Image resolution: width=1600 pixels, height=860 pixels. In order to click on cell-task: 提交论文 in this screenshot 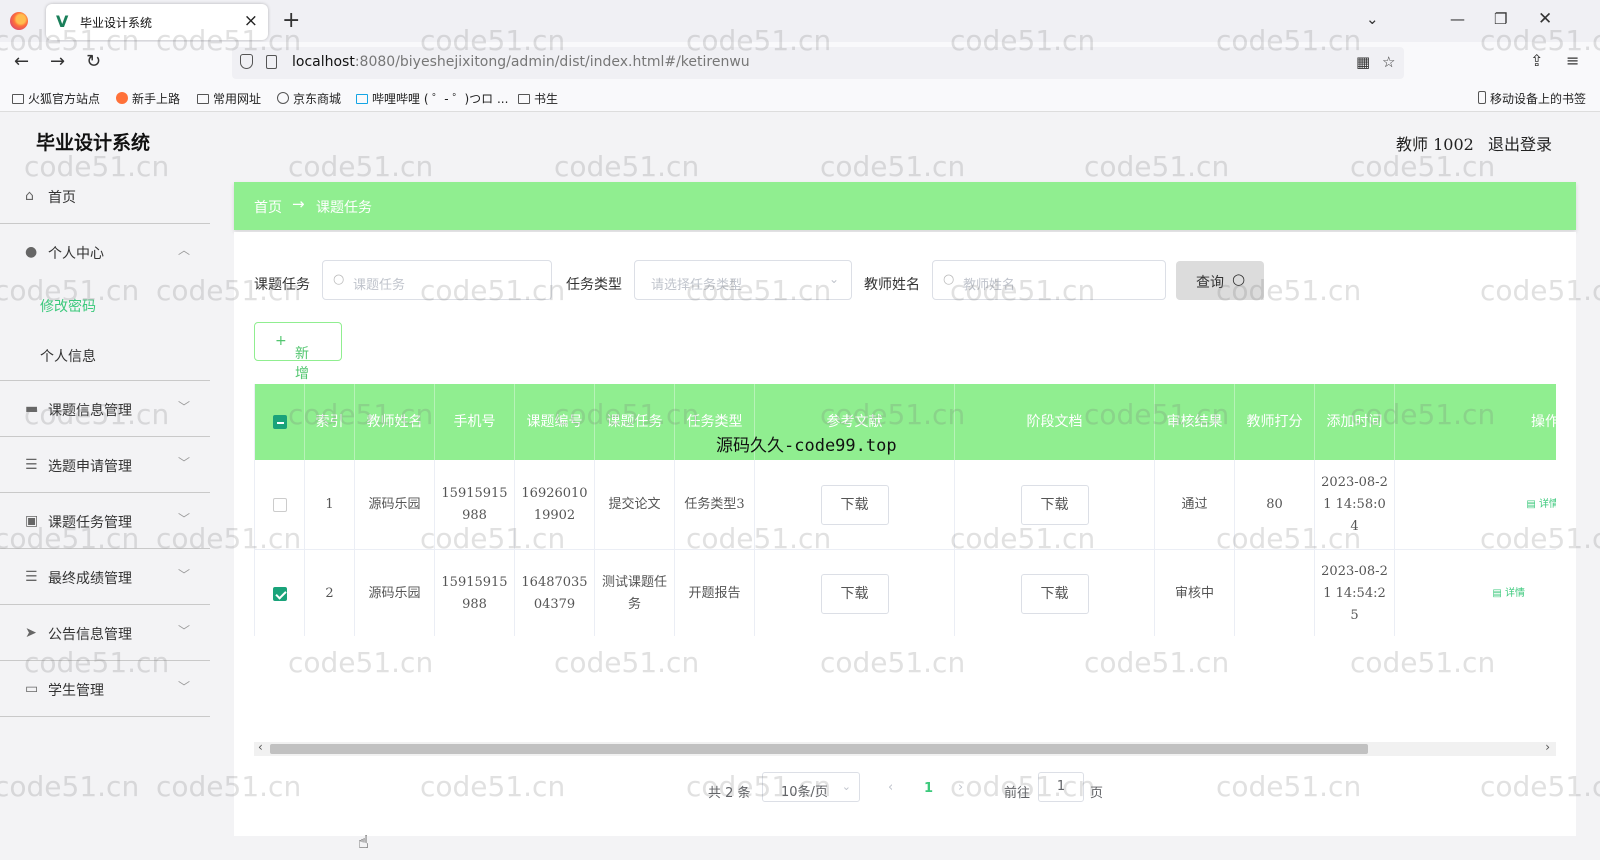, I will do `click(635, 504)`.